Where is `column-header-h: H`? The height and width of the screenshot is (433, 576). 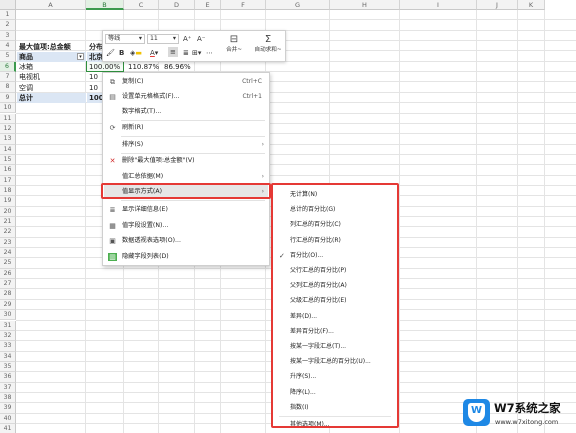
column-header-h: H is located at coordinates (365, 5).